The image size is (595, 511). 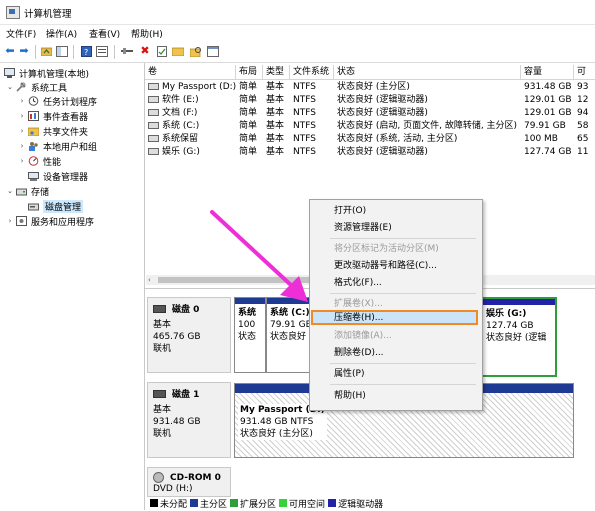 What do you see at coordinates (127, 51) in the screenshot?
I see `connect-icon` at bounding box center [127, 51].